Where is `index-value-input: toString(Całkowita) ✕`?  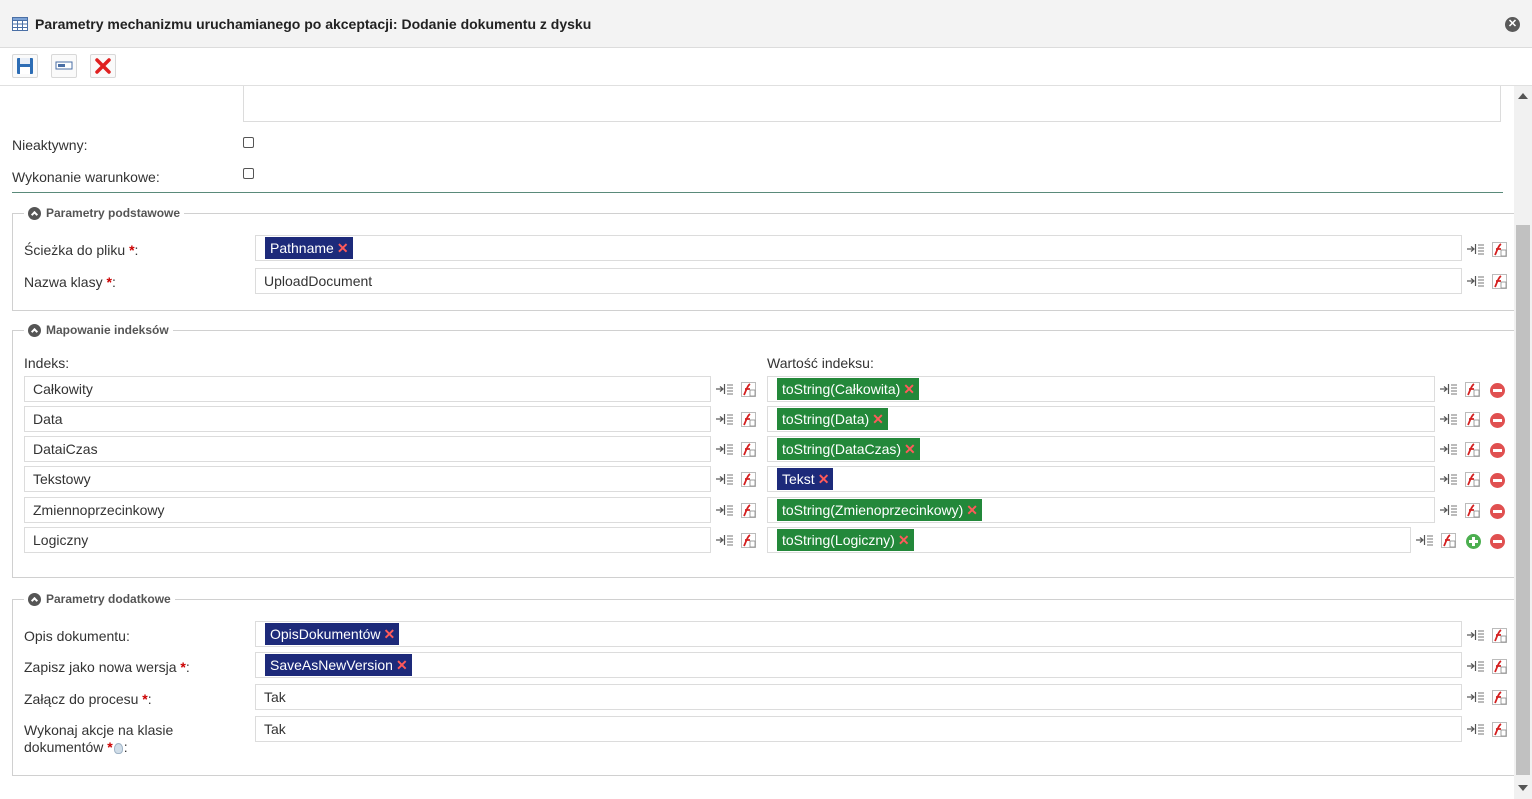 index-value-input: toString(Całkowita) ✕ is located at coordinates (1101, 389).